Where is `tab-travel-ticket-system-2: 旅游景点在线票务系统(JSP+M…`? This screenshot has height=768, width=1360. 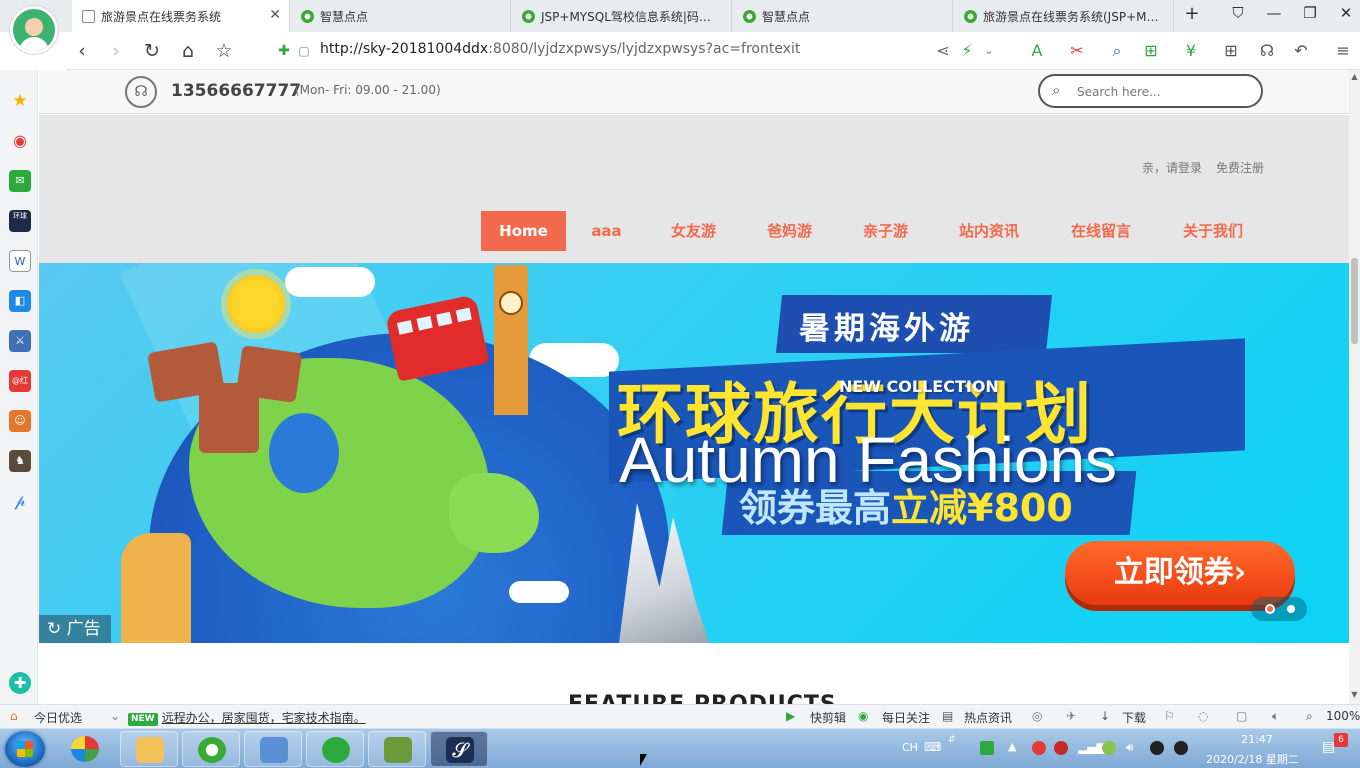
tab-travel-ticket-system-2: 旅游景点在线票务系统(JSP+M… is located at coordinates (1064, 16).